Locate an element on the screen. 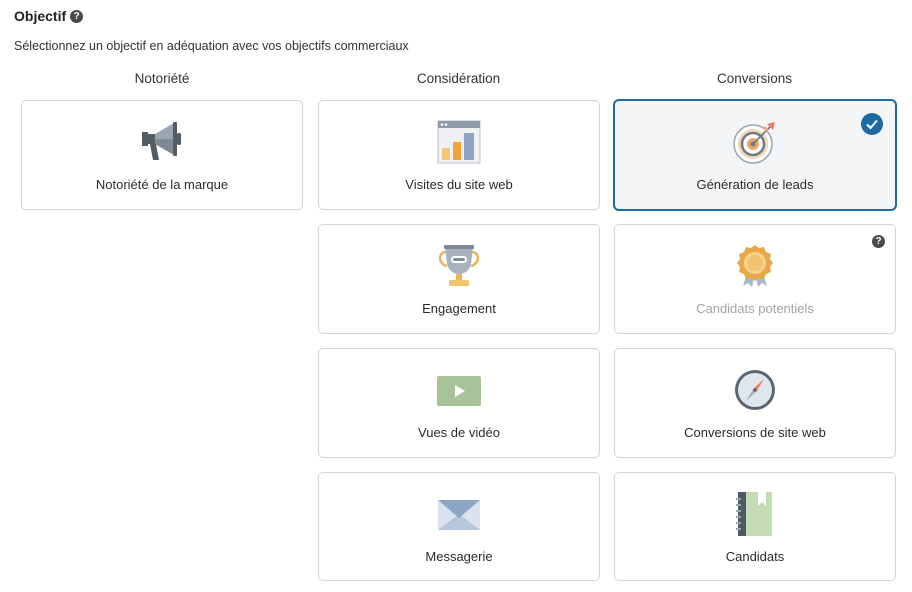  column-heading-awareness: Notoriété is located at coordinates (162, 78).